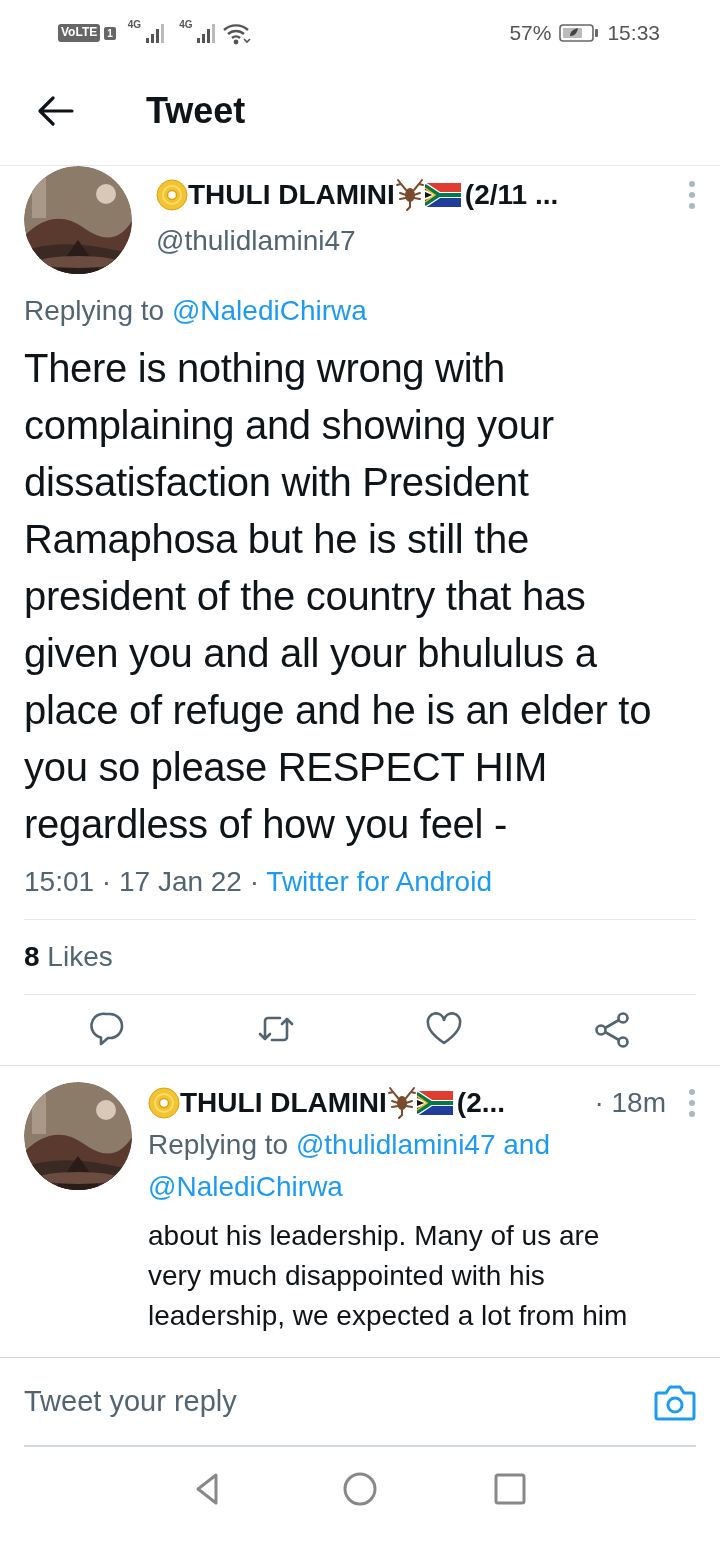 The image size is (720, 1541). What do you see at coordinates (110, 33) in the screenshot?
I see `sim-indicator: 1` at bounding box center [110, 33].